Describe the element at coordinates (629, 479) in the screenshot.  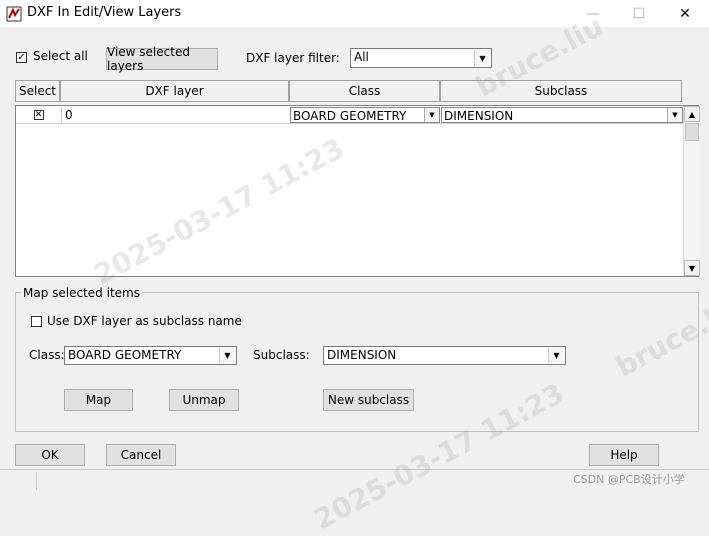
I see `watermark-credit: CSDN @PCB设计小学` at that location.